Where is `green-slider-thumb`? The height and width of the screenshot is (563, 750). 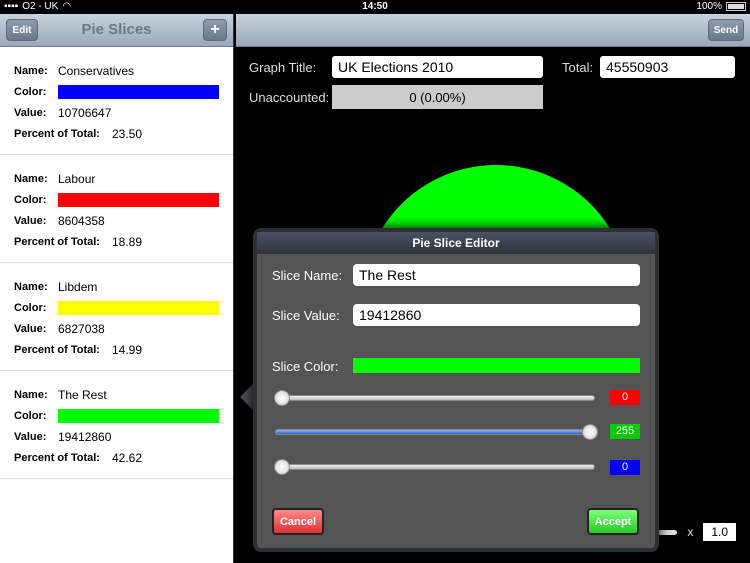 green-slider-thumb is located at coordinates (590, 432).